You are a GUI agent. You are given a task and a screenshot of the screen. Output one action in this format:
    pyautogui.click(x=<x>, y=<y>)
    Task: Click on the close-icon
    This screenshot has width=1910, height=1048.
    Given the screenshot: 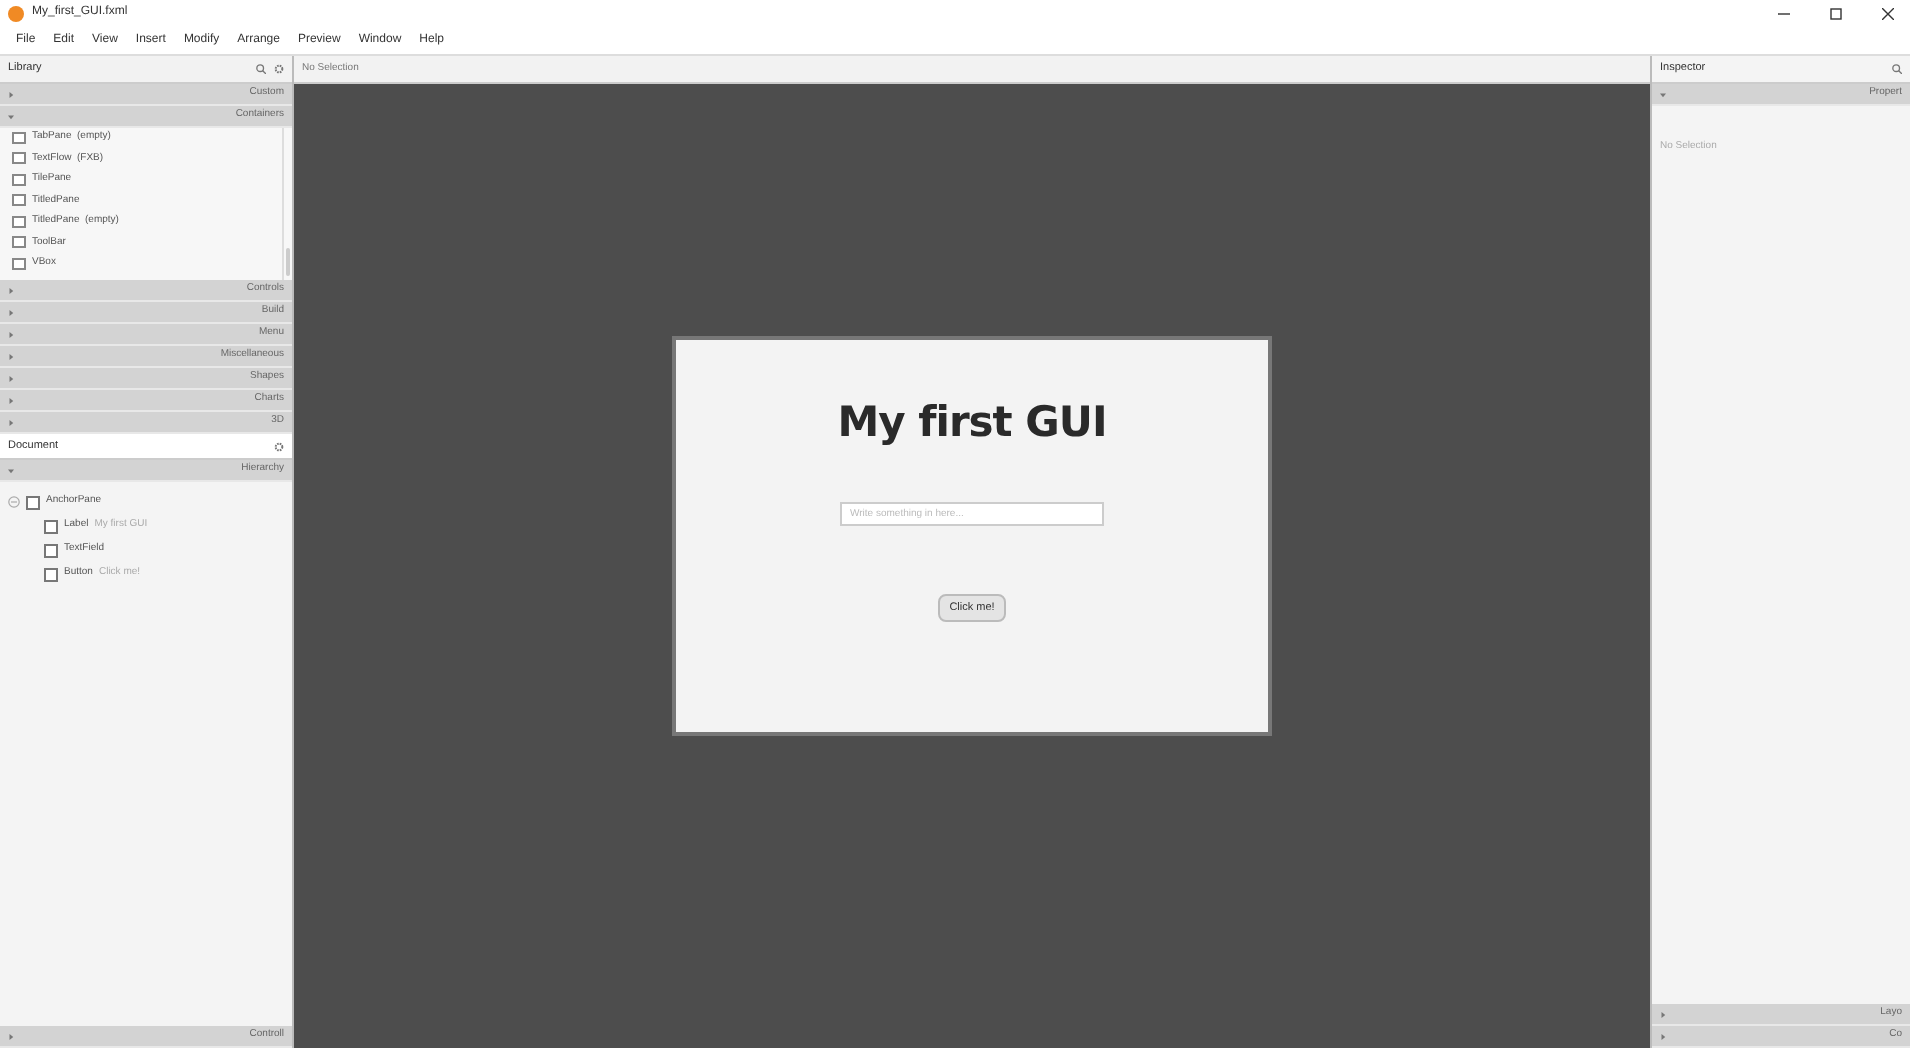 What is the action you would take?
    pyautogui.click(x=1888, y=13)
    